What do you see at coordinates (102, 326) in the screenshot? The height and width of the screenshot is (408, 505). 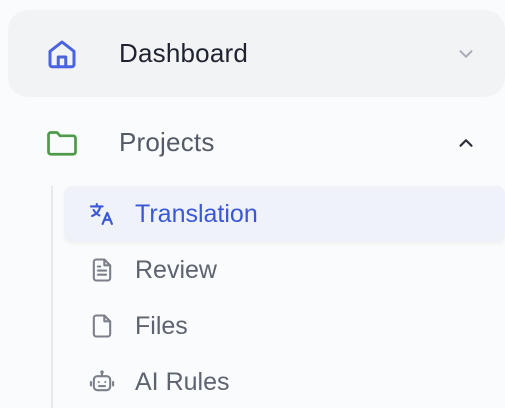 I see `file-icon` at bounding box center [102, 326].